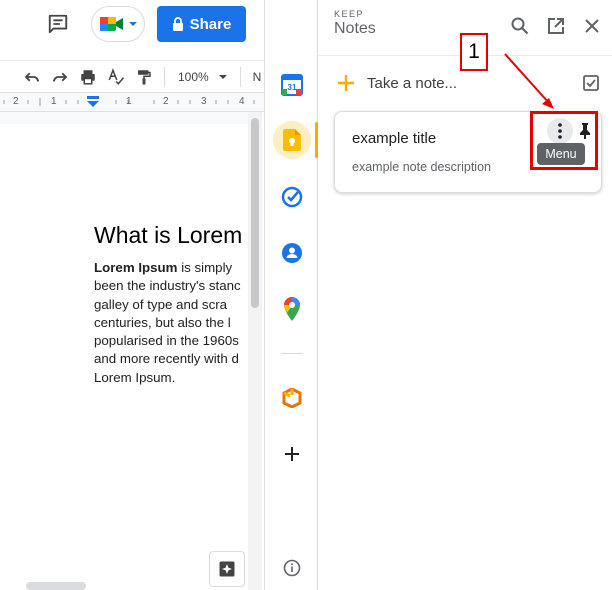  What do you see at coordinates (166, 341) in the screenshot?
I see `body-line: popularised in the 1960s` at bounding box center [166, 341].